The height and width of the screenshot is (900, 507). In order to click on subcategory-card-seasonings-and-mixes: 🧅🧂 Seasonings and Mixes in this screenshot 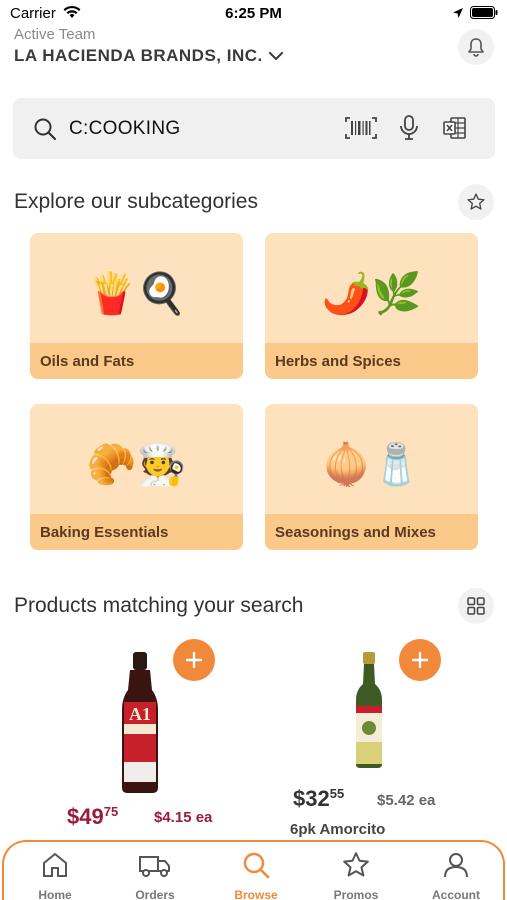, I will do `click(371, 477)`.